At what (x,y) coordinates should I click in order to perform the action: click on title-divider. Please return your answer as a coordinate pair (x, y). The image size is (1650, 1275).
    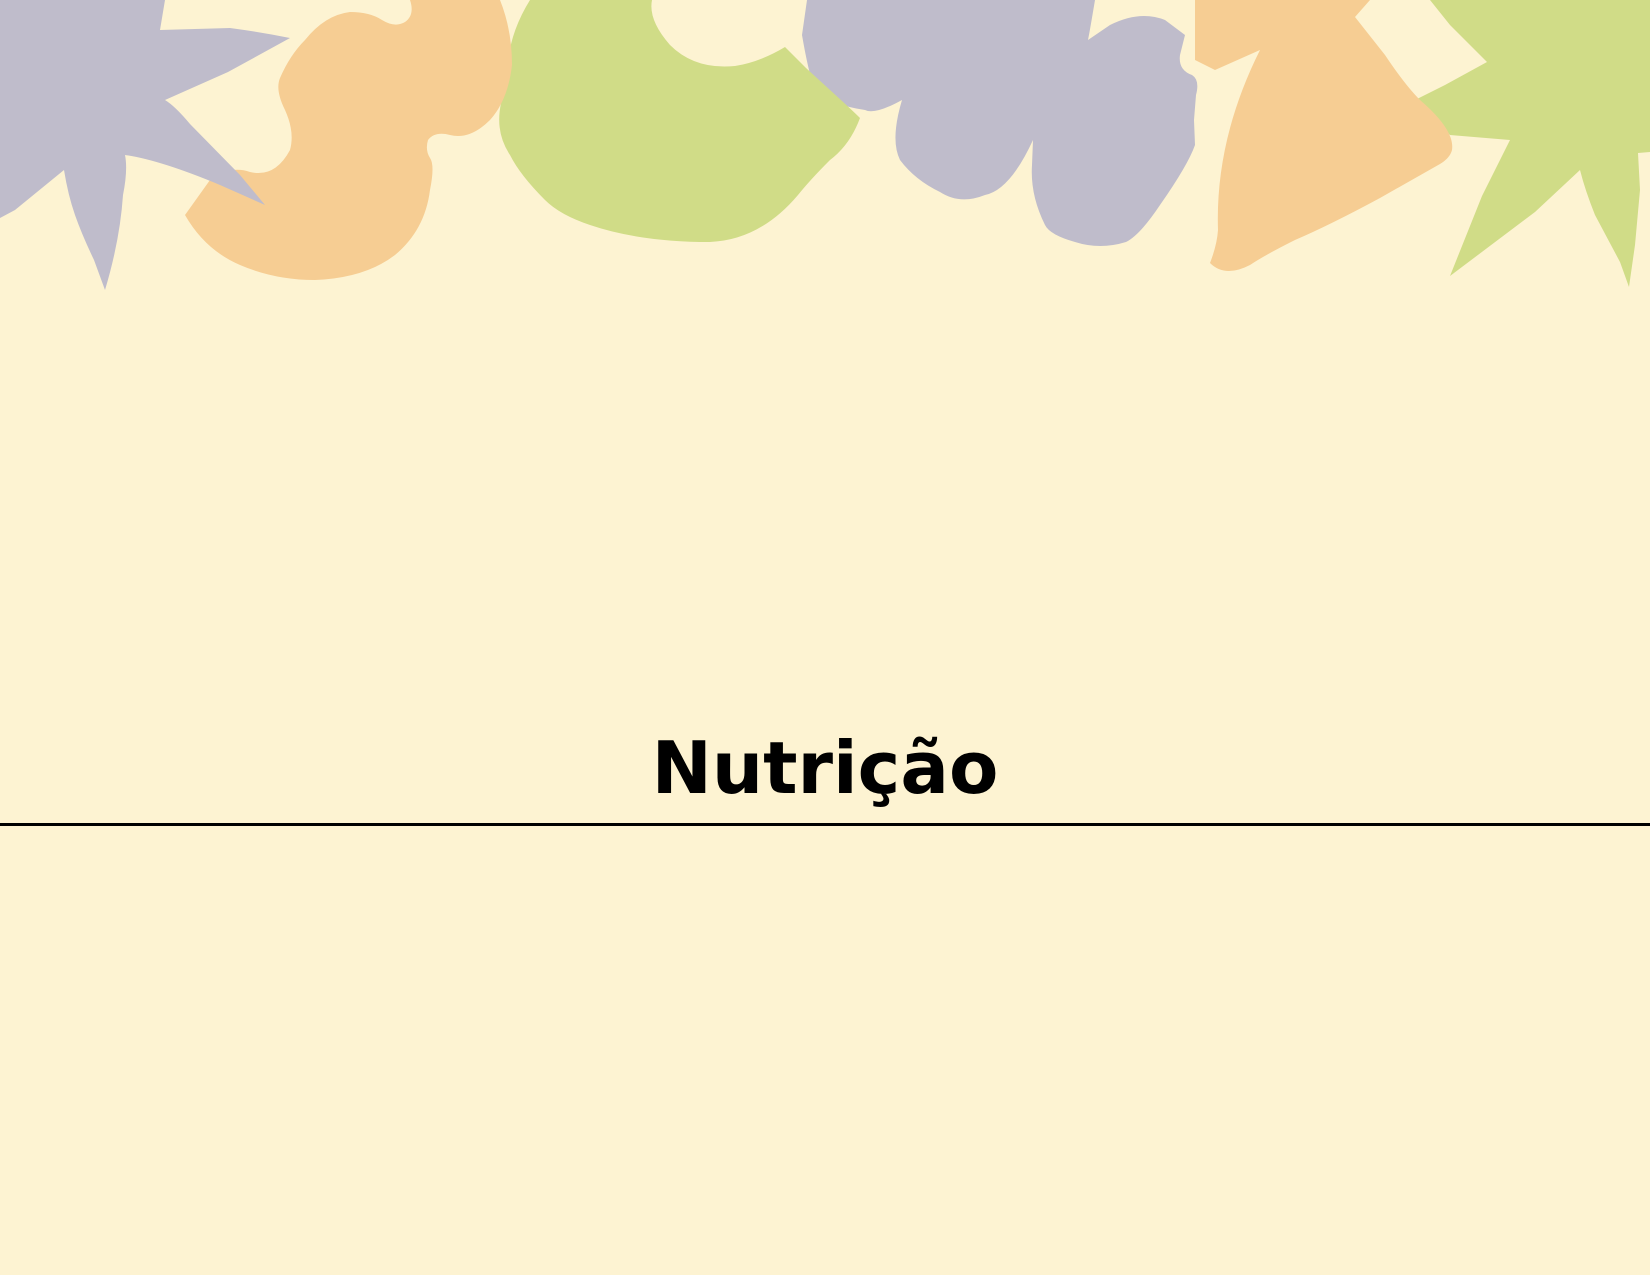
    Looking at the image, I should click on (825, 824).